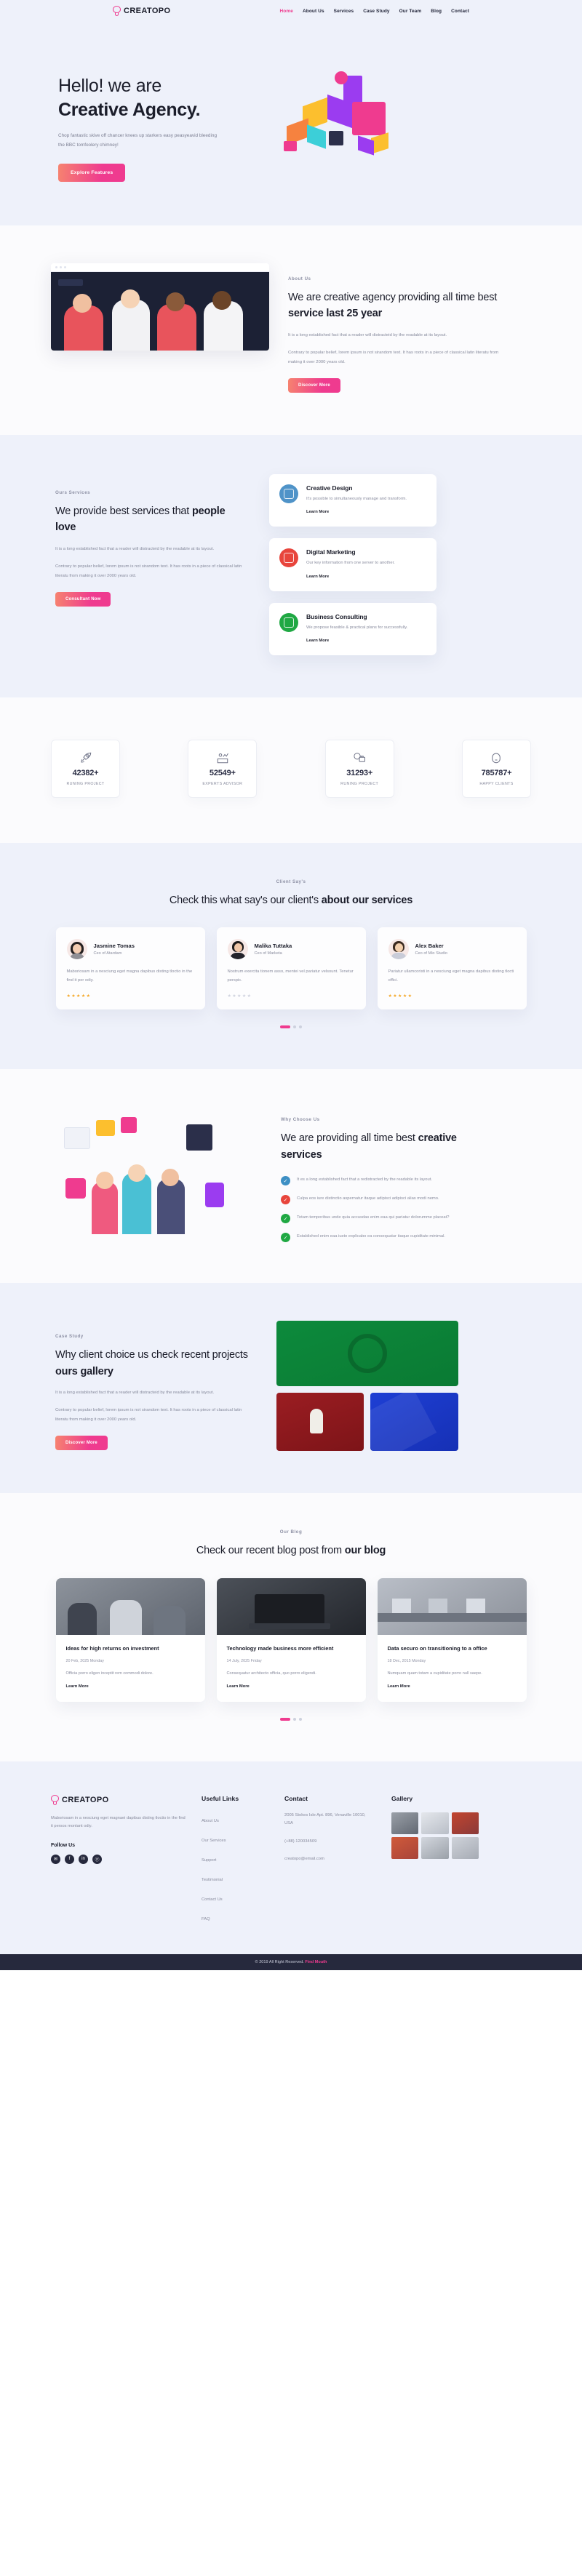 This screenshot has height=2576, width=582. I want to click on discover-more-button: Discover More, so click(314, 385).